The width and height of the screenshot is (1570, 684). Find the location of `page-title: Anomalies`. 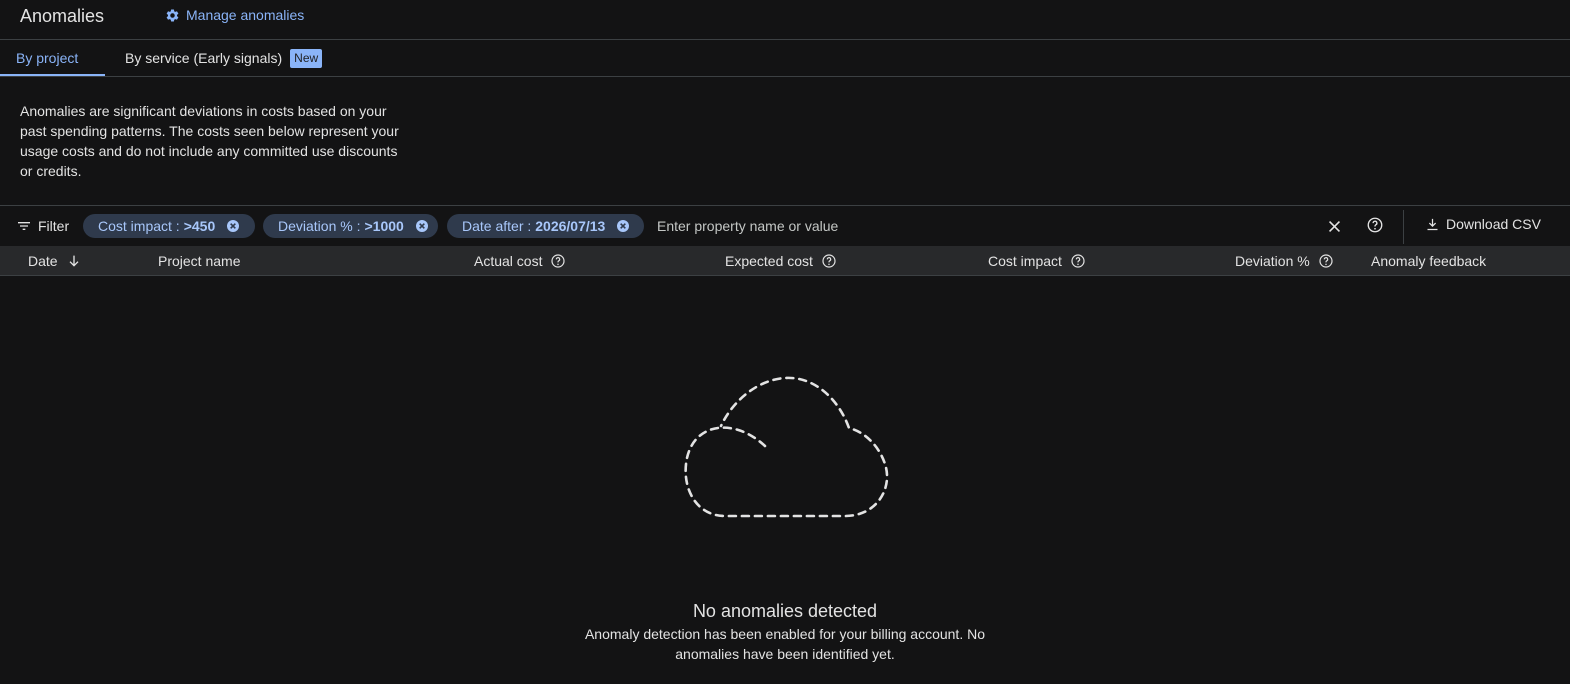

page-title: Anomalies is located at coordinates (62, 16).